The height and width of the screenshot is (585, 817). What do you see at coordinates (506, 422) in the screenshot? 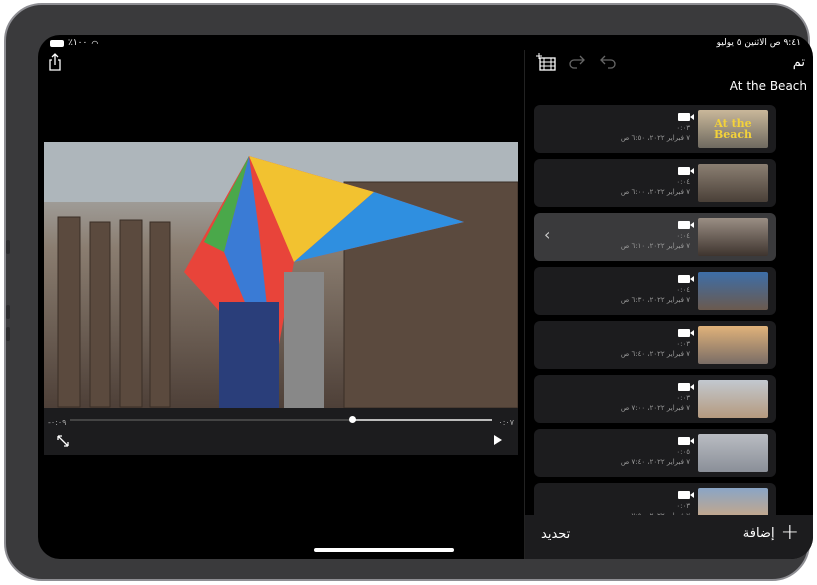
I see `time-elapsed: ٠:٠٧` at bounding box center [506, 422].